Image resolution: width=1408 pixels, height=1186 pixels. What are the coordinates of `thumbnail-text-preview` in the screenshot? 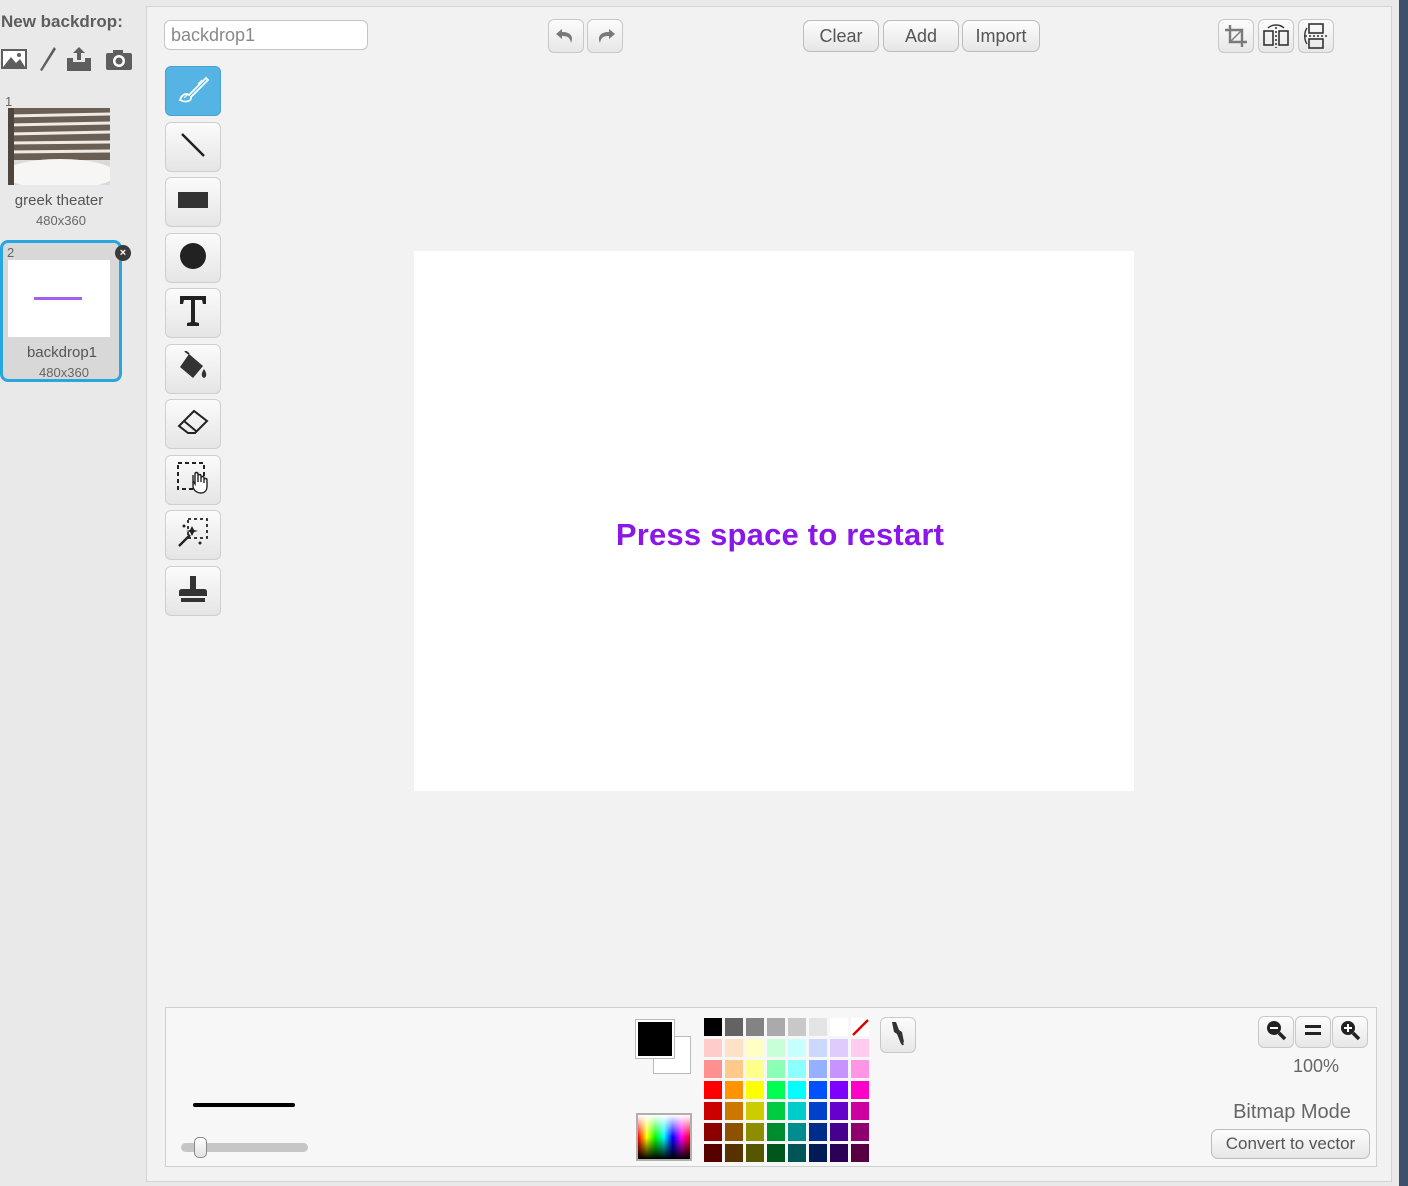 It's located at (58, 298).